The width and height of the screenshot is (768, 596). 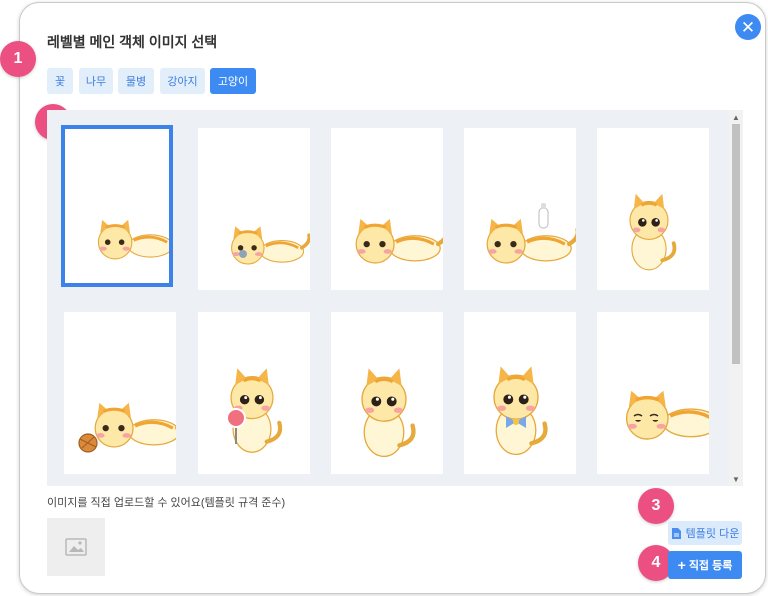 What do you see at coordinates (96, 81) in the screenshot?
I see `tab-tree: 나무` at bounding box center [96, 81].